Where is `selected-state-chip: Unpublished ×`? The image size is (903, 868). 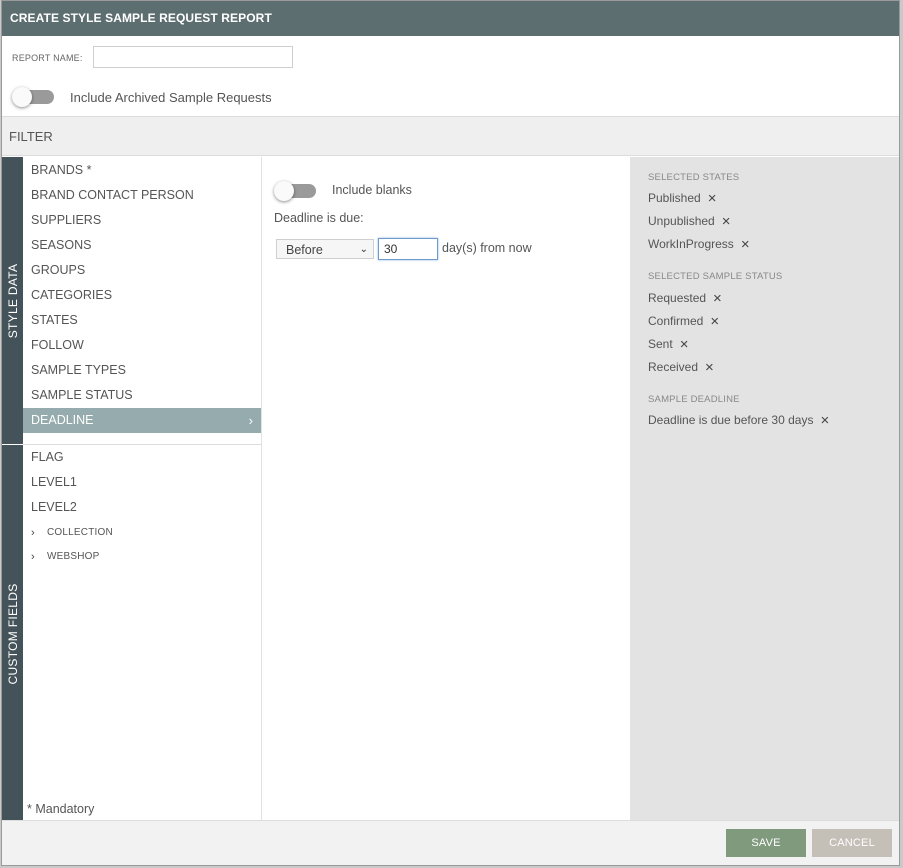
selected-state-chip: Unpublished × is located at coordinates (689, 221).